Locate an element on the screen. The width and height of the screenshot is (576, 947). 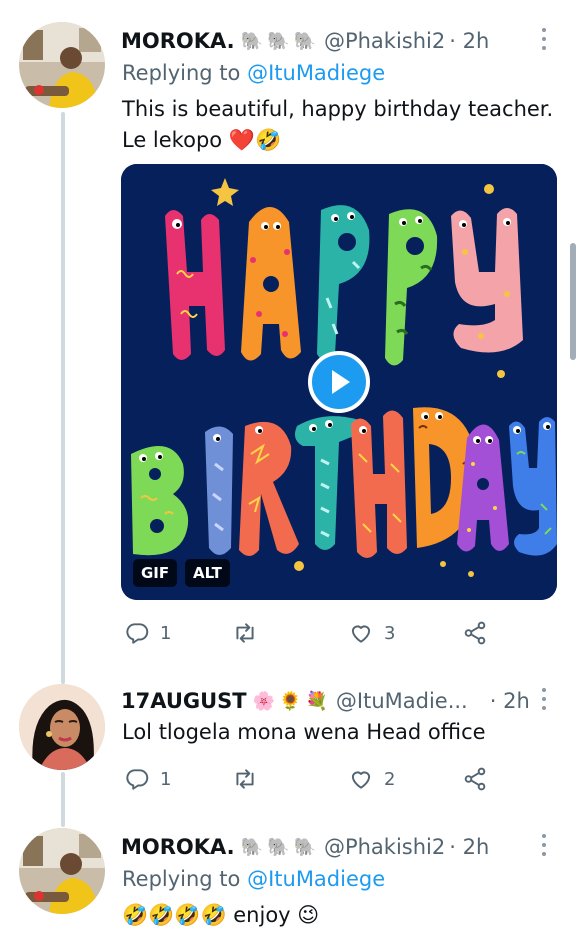
bouquet-emoji: 💐 is located at coordinates (316, 701).